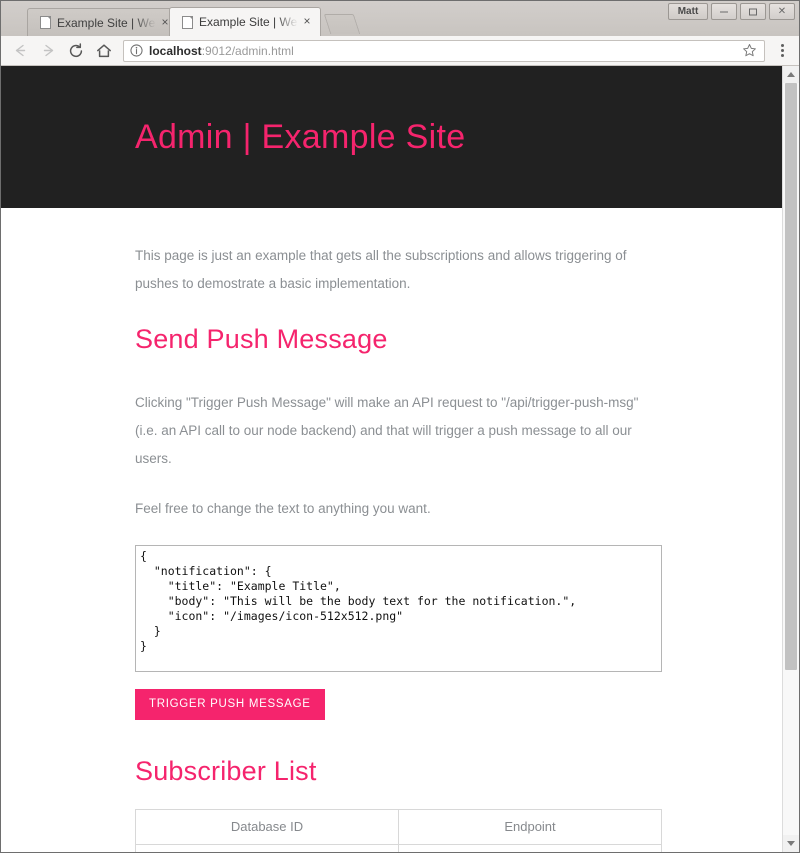  I want to click on table-header-row: Database ID Endpoint, so click(398, 827).